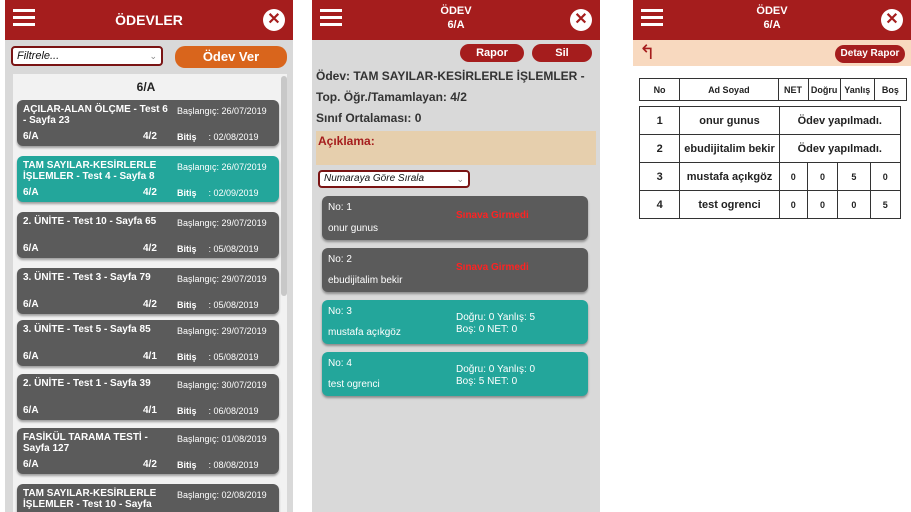  I want to click on end-date: Bitiş: 06/08/2019, so click(218, 411).